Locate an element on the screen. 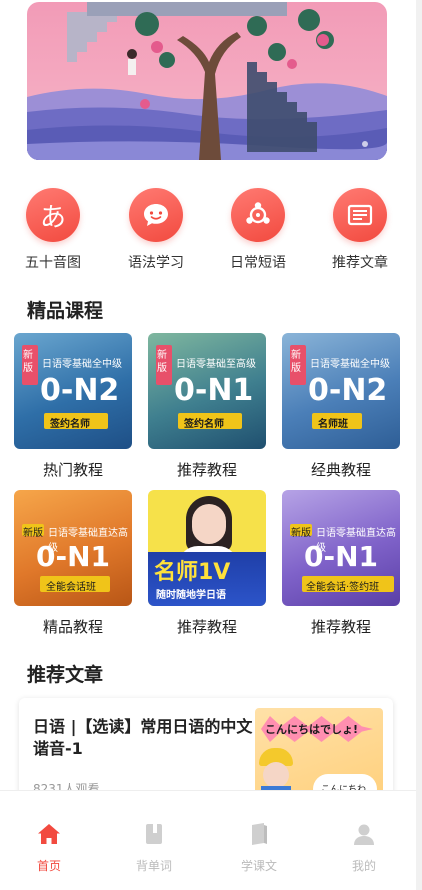 The image size is (422, 890). home-icon is located at coordinates (49, 834).